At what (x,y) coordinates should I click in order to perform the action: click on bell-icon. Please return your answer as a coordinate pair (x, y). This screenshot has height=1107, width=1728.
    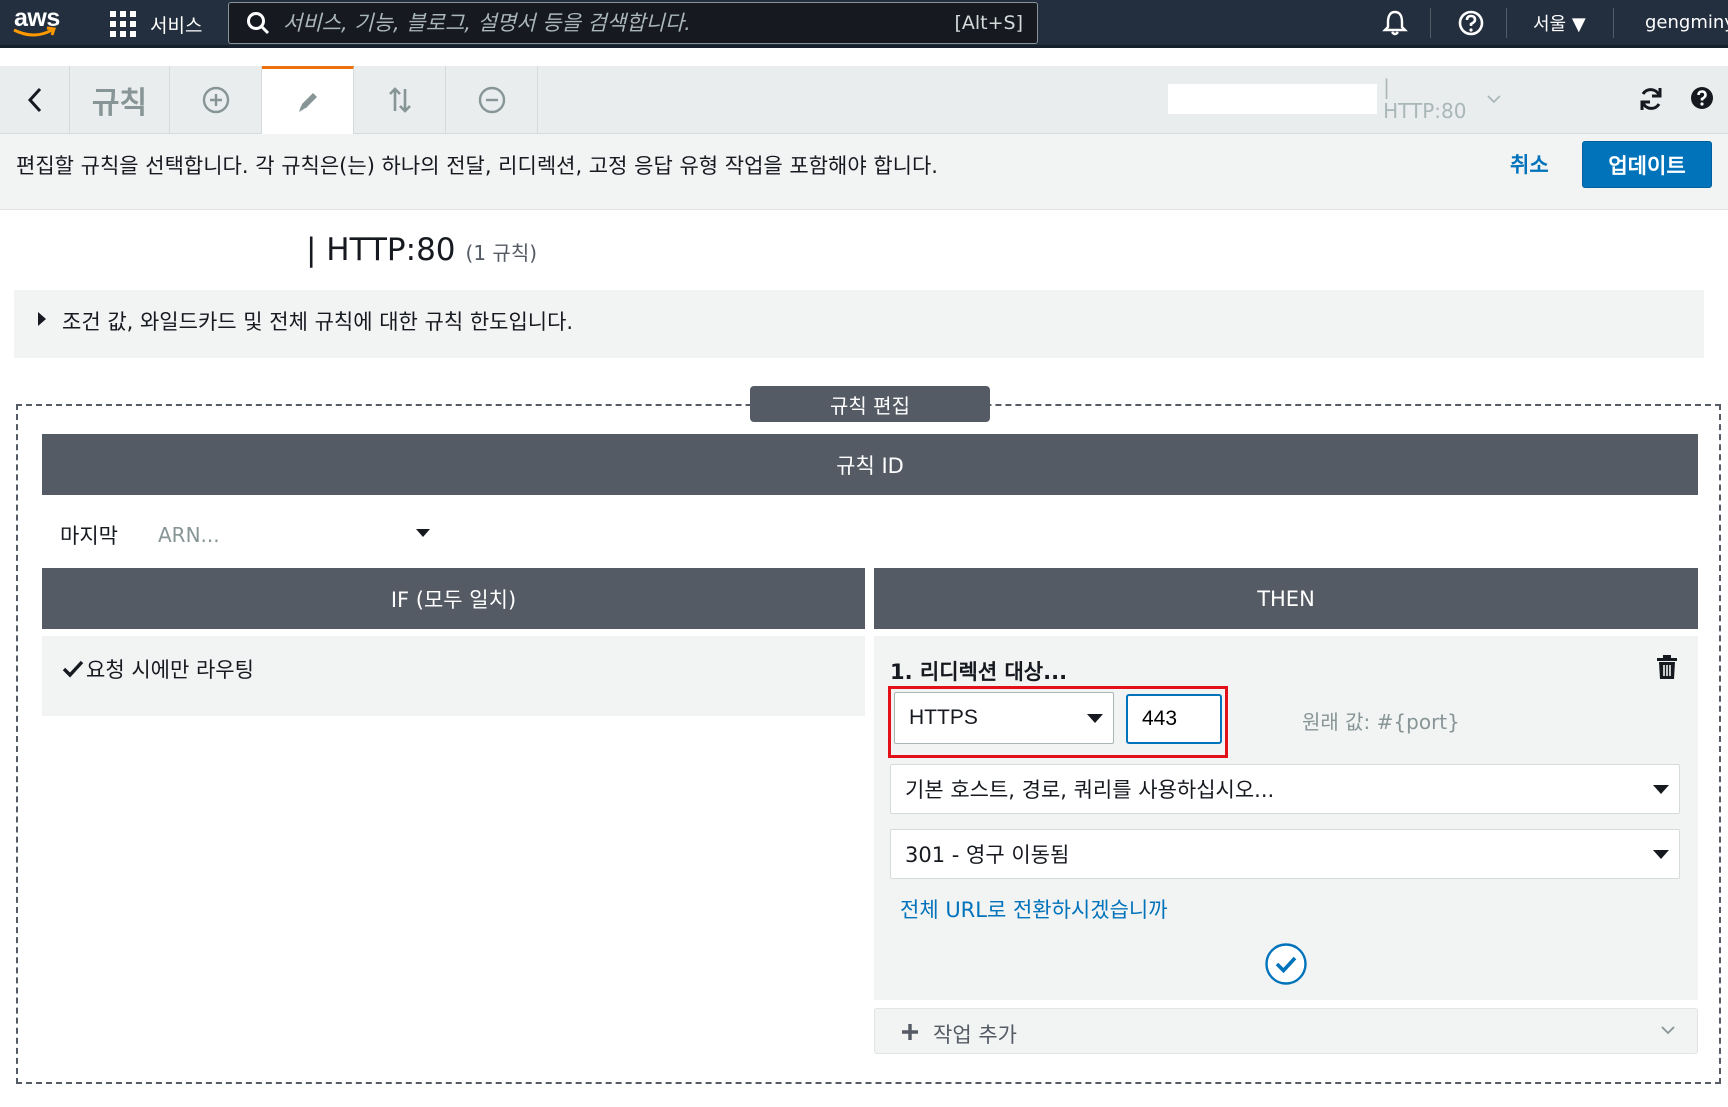
    Looking at the image, I should click on (1395, 22).